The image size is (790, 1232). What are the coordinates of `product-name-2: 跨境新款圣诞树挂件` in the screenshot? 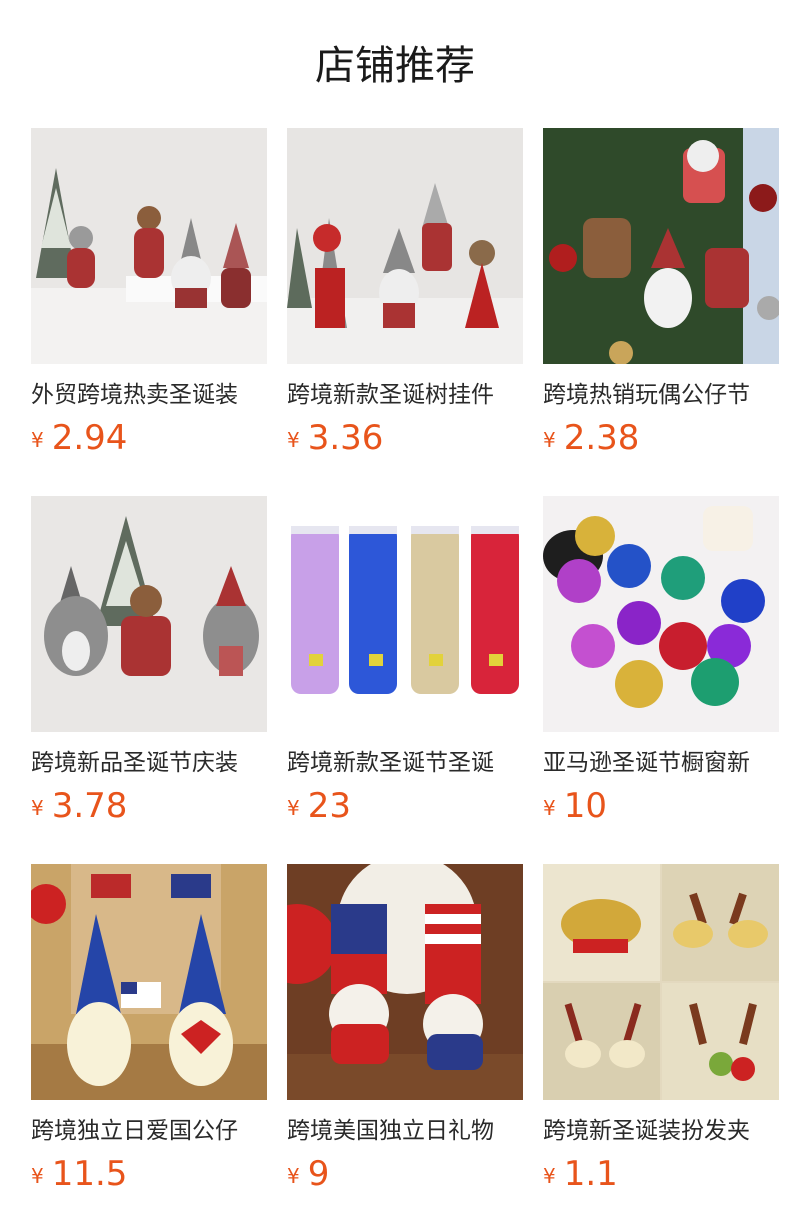 It's located at (405, 395).